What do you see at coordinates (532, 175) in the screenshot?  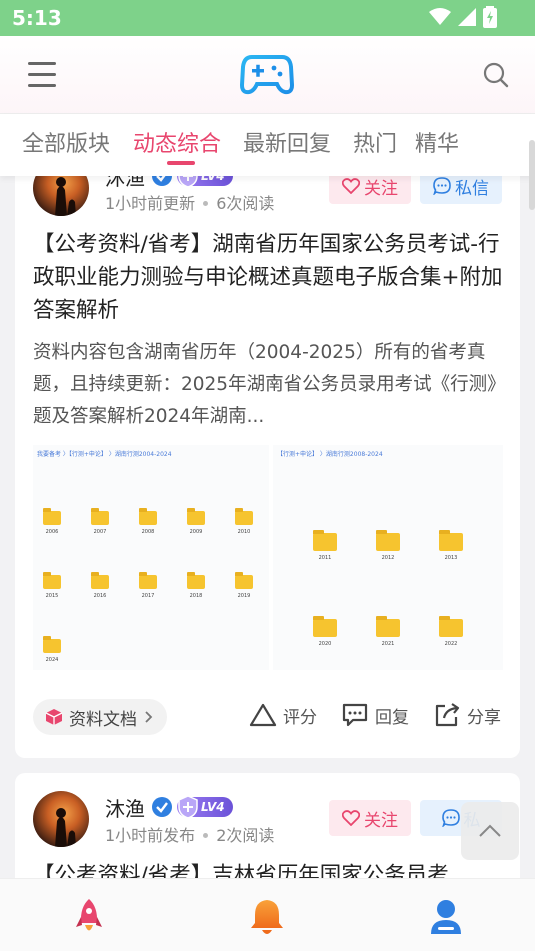 I see `scrollbar` at bounding box center [532, 175].